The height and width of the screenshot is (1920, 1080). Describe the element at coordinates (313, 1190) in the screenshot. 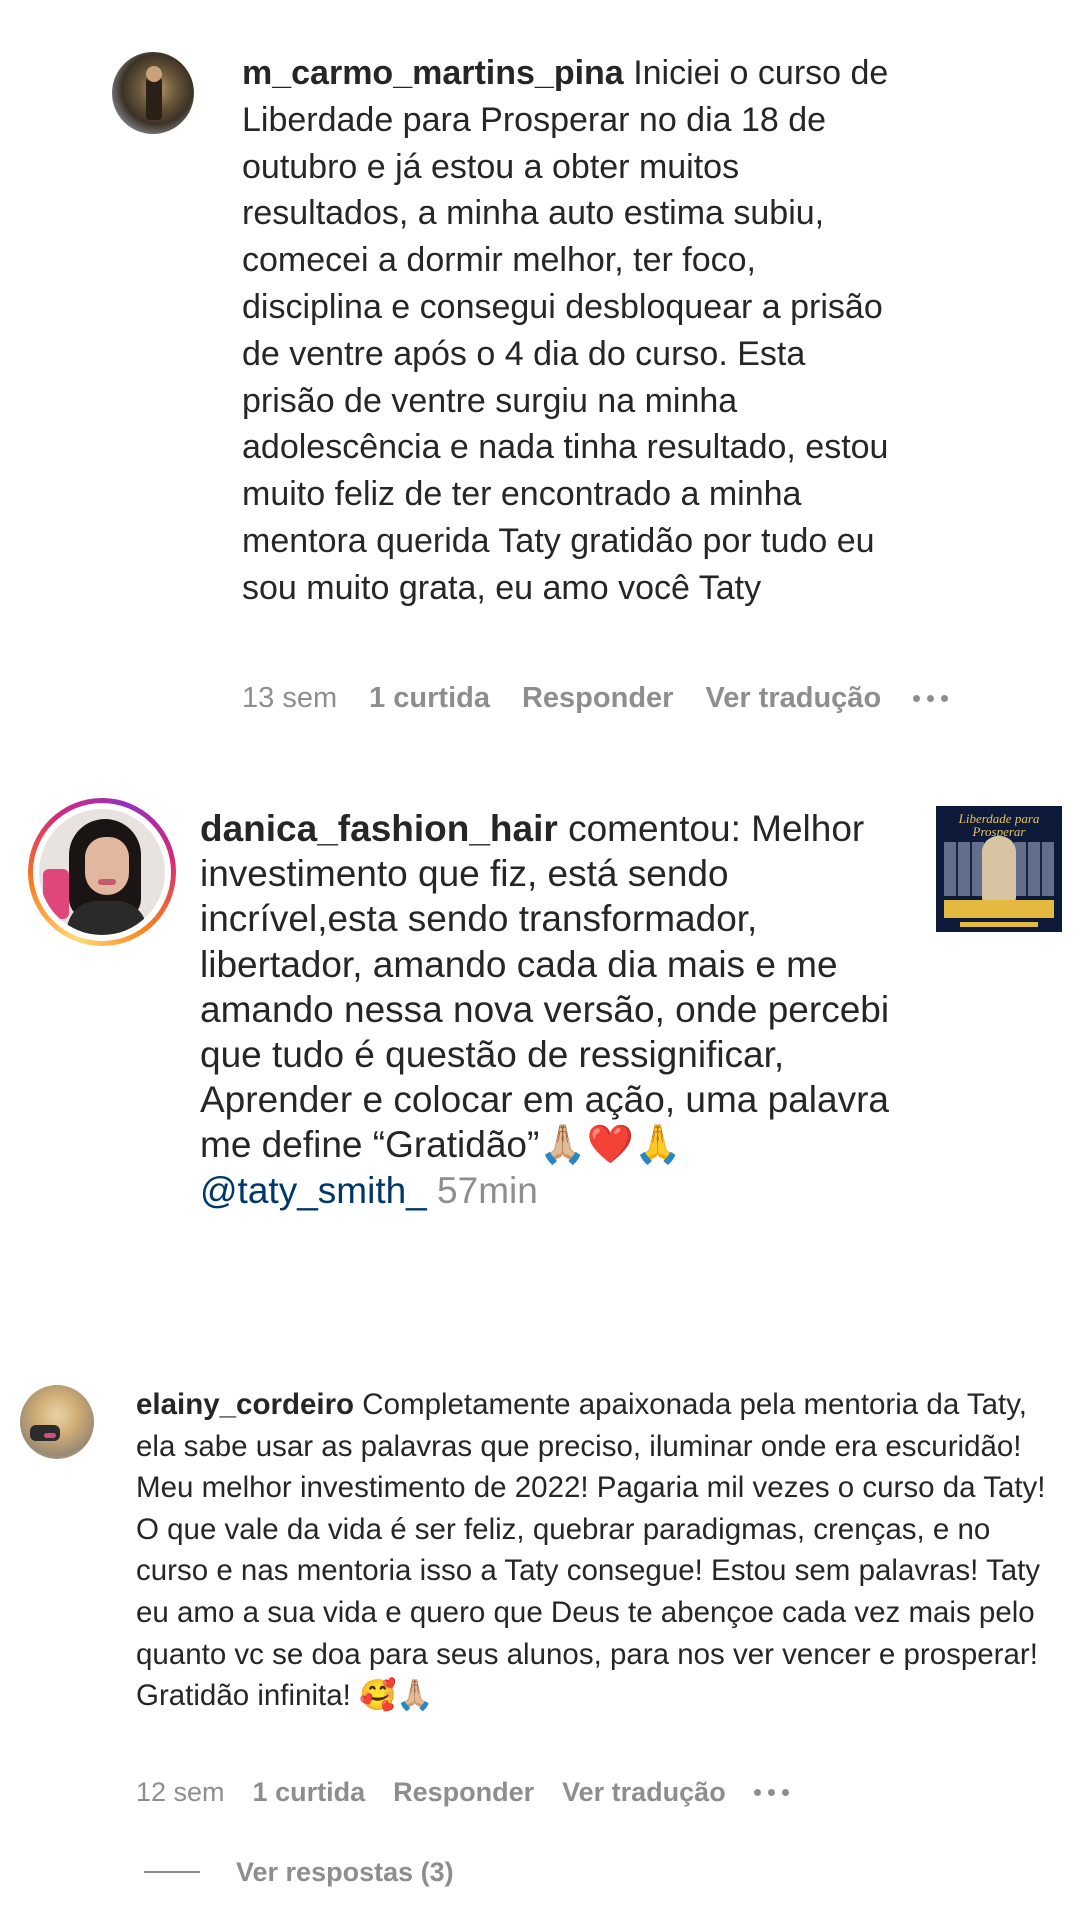

I see `mention-link: @taty_smith_` at that location.